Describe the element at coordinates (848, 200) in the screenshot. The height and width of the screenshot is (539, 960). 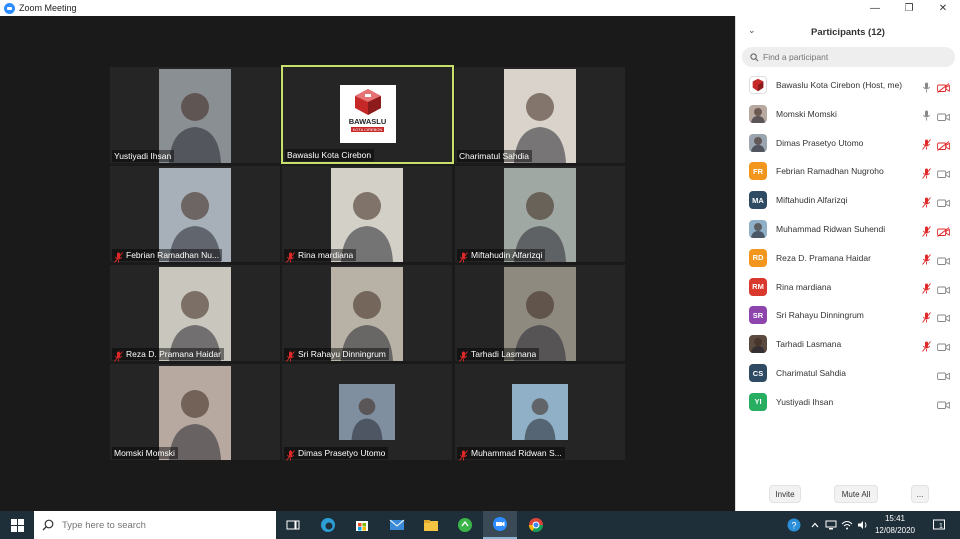
I see `participant-row: MA Miftahudin Alfarizqi` at that location.